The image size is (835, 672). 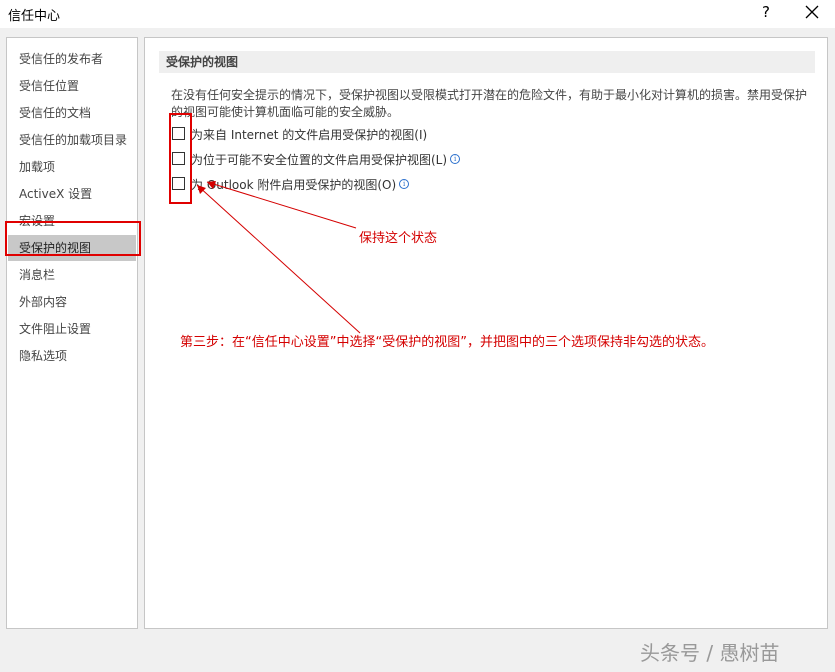 What do you see at coordinates (72, 59) in the screenshot?
I see `sidebar-item-trusted-publishers: 受信任的发布者` at bounding box center [72, 59].